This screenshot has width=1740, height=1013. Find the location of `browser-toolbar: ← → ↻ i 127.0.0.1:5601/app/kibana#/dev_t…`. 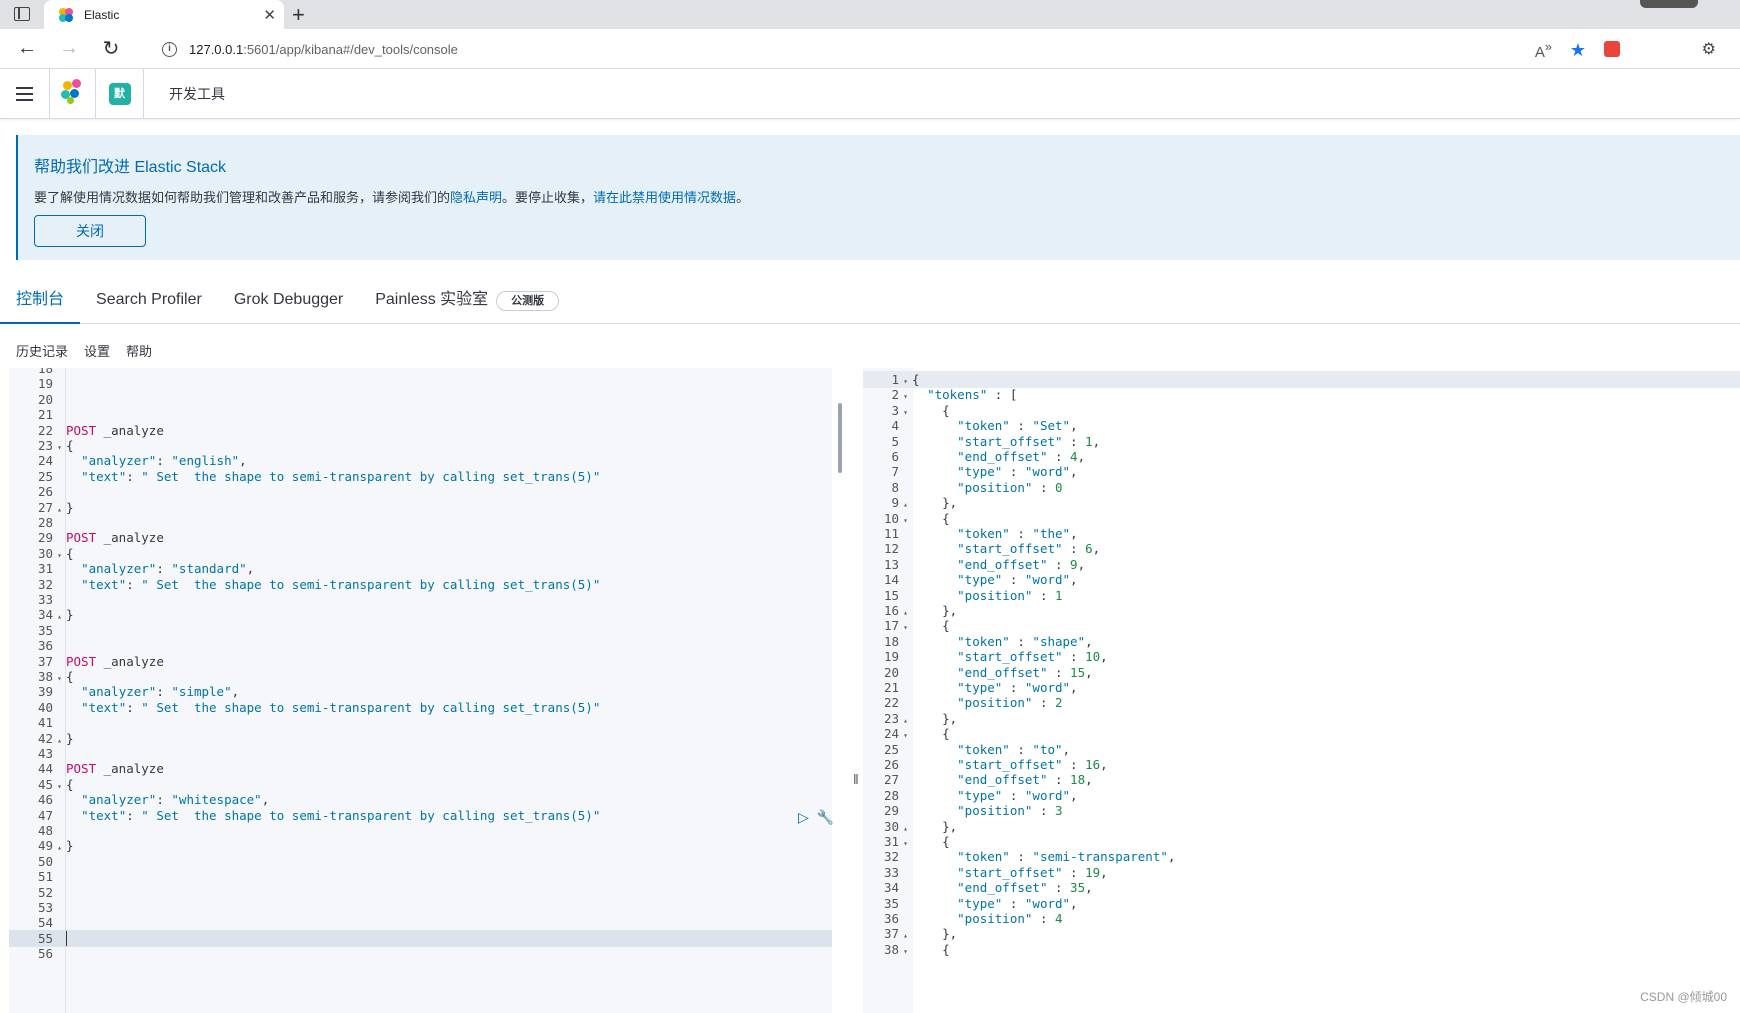

browser-toolbar: ← → ↻ i 127.0.0.1:5601/app/kibana#/dev_t… is located at coordinates (870, 49).